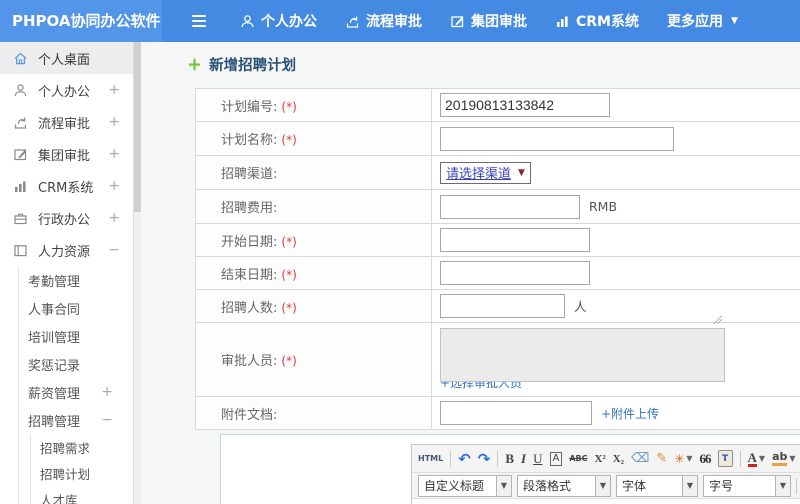 The width and height of the screenshot is (800, 504). I want to click on nav-more-apps: 更多应用 ▼, so click(702, 21).